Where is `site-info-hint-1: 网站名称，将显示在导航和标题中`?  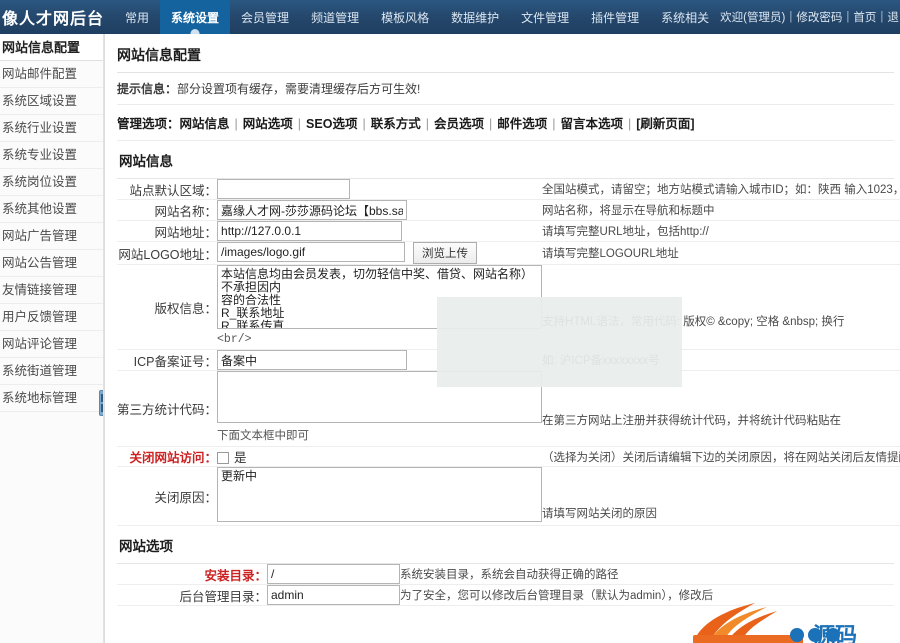
site-info-hint-1: 网站名称，将显示在导航和标题中 is located at coordinates (628, 211).